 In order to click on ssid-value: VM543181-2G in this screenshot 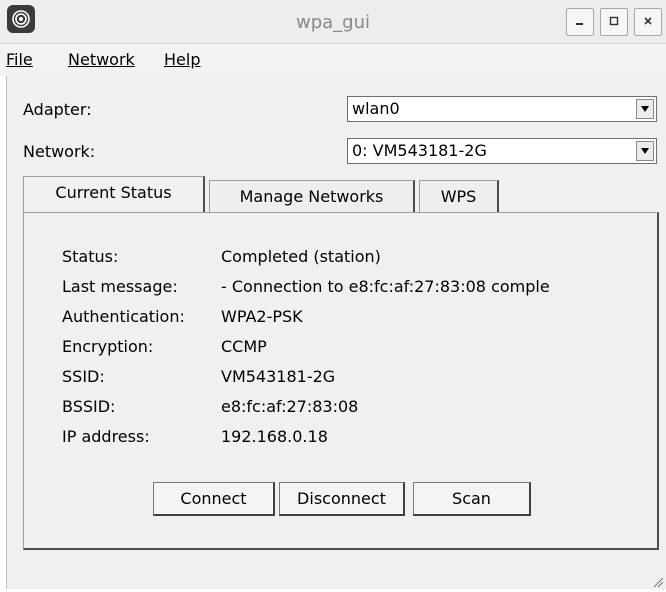, I will do `click(278, 376)`.